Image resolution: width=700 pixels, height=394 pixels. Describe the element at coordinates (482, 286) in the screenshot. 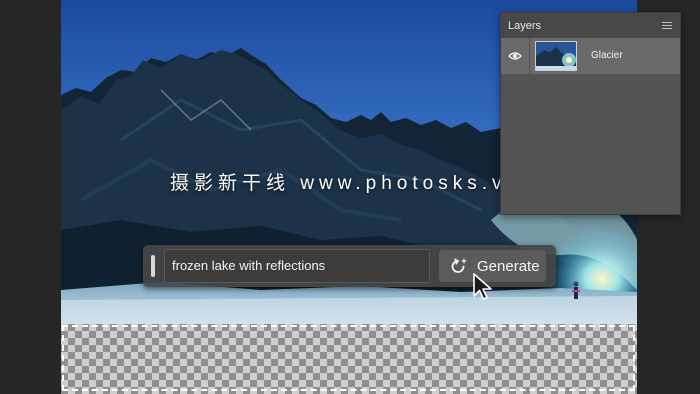

I see `mouse-pointer-icon` at that location.